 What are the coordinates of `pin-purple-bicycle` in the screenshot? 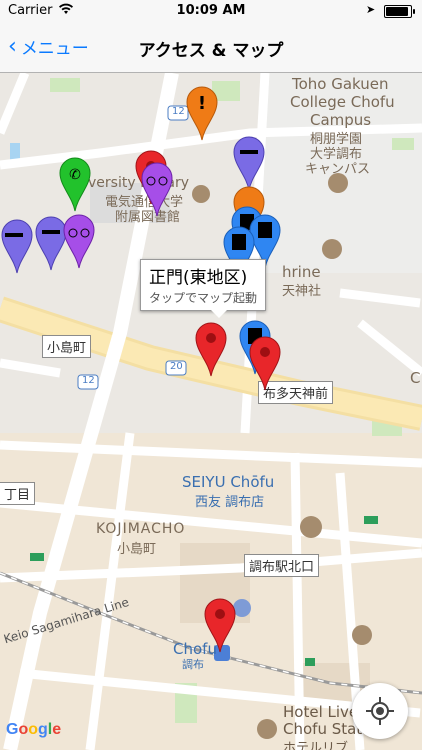 It's located at (157, 189).